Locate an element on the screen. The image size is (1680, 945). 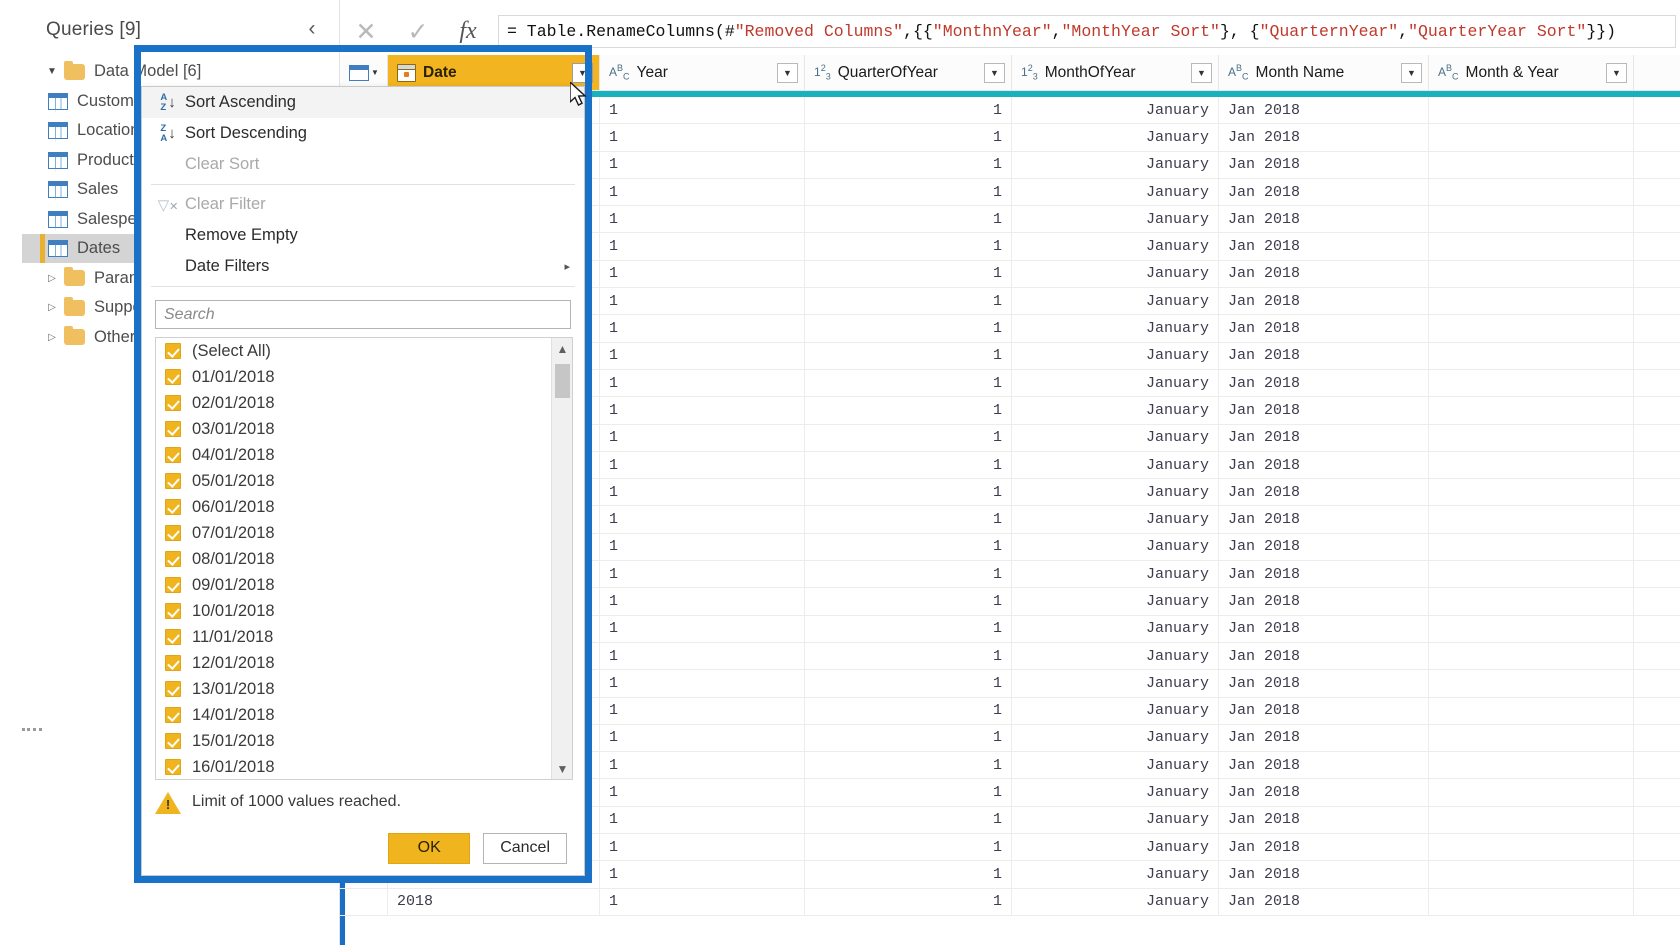
filter-value-row: (Select All) is located at coordinates (364, 351).